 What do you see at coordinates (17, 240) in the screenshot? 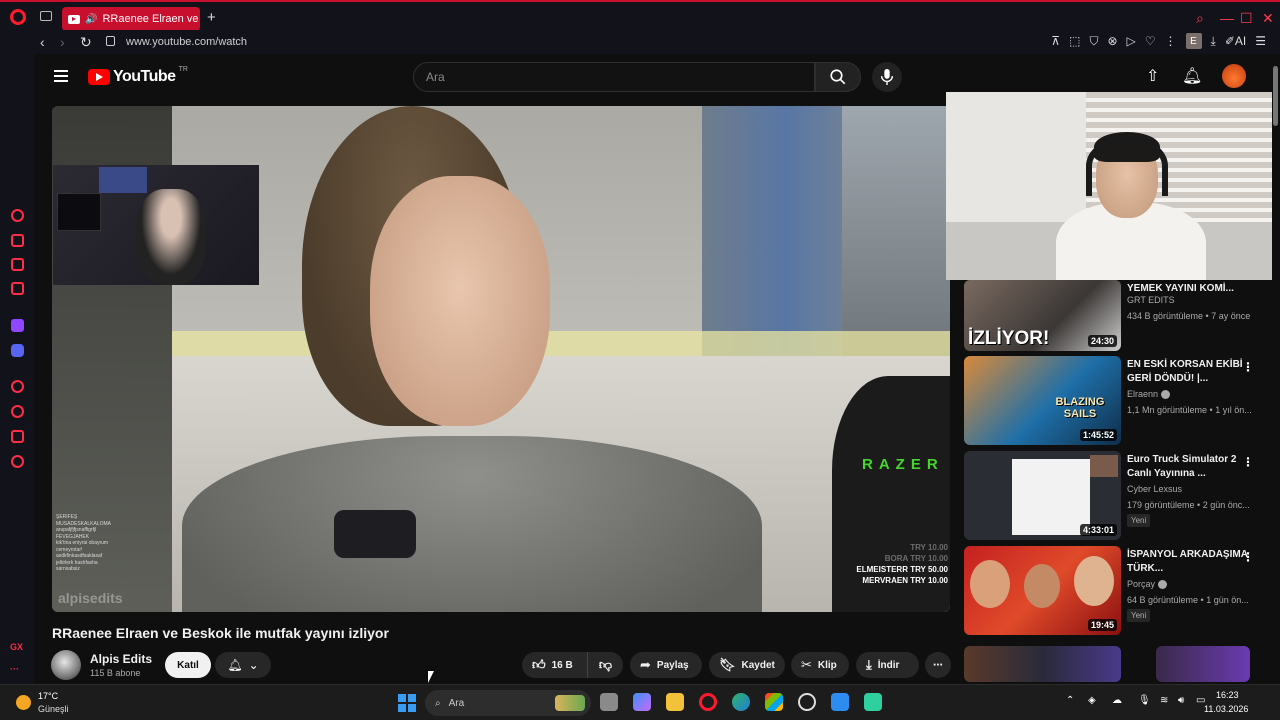
I see `crypto-wallet-icon` at bounding box center [17, 240].